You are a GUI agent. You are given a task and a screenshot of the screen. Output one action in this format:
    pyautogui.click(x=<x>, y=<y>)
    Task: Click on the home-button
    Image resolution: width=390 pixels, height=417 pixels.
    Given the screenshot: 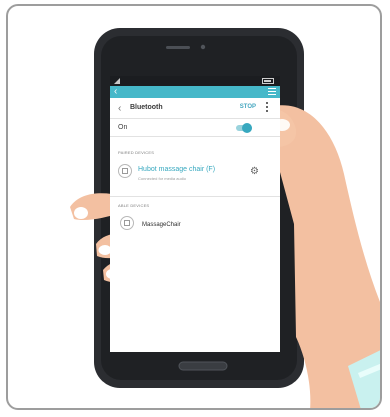 What is the action you would take?
    pyautogui.click(x=203, y=366)
    